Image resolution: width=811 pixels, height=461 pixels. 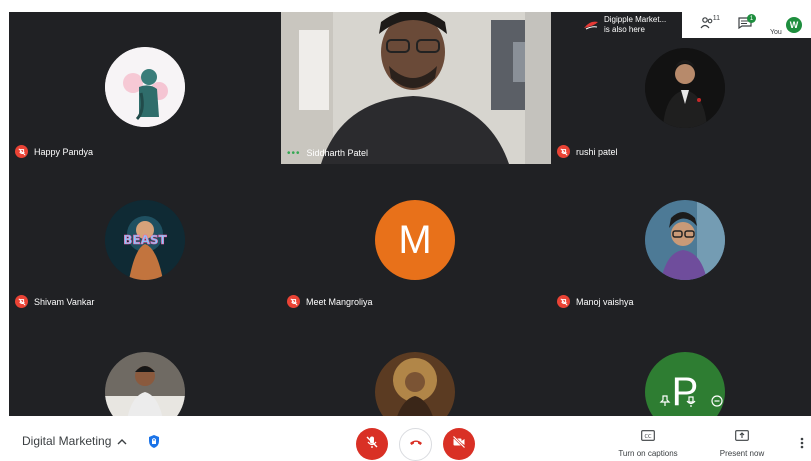 What do you see at coordinates (339, 301) in the screenshot?
I see `participant-name: Meet Mangroliya` at bounding box center [339, 301].